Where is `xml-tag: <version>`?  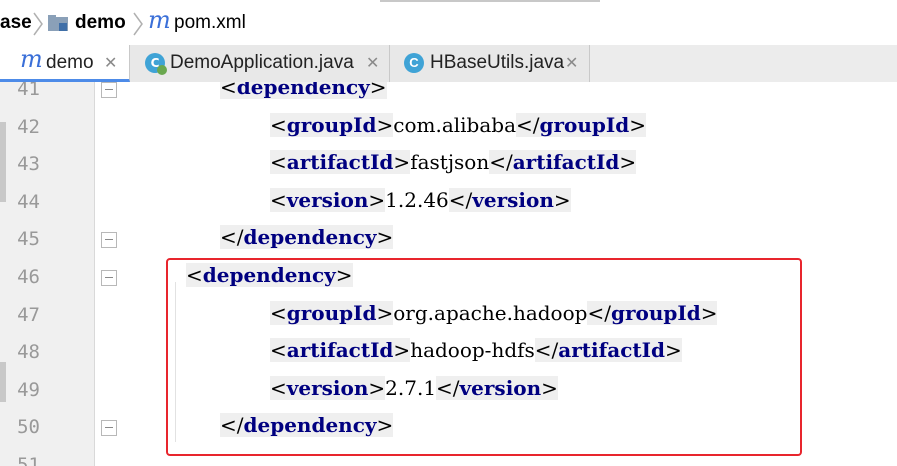
xml-tag: <version> is located at coordinates (328, 199).